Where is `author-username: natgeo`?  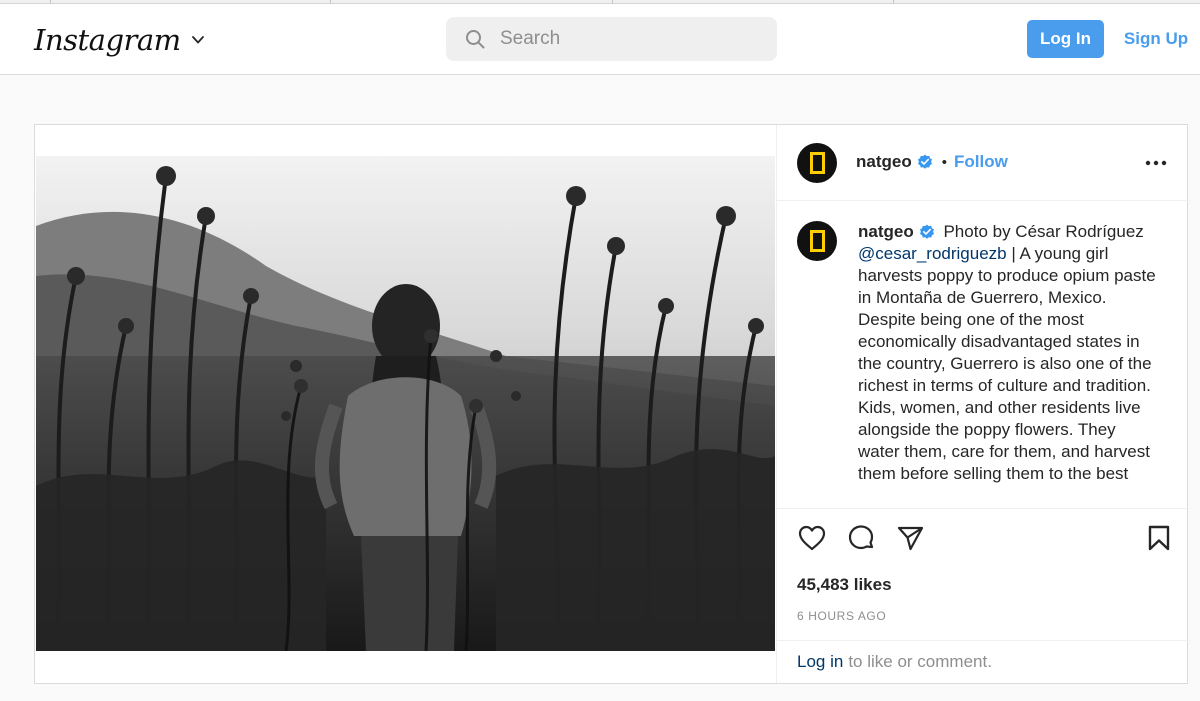
author-username: natgeo is located at coordinates (884, 162).